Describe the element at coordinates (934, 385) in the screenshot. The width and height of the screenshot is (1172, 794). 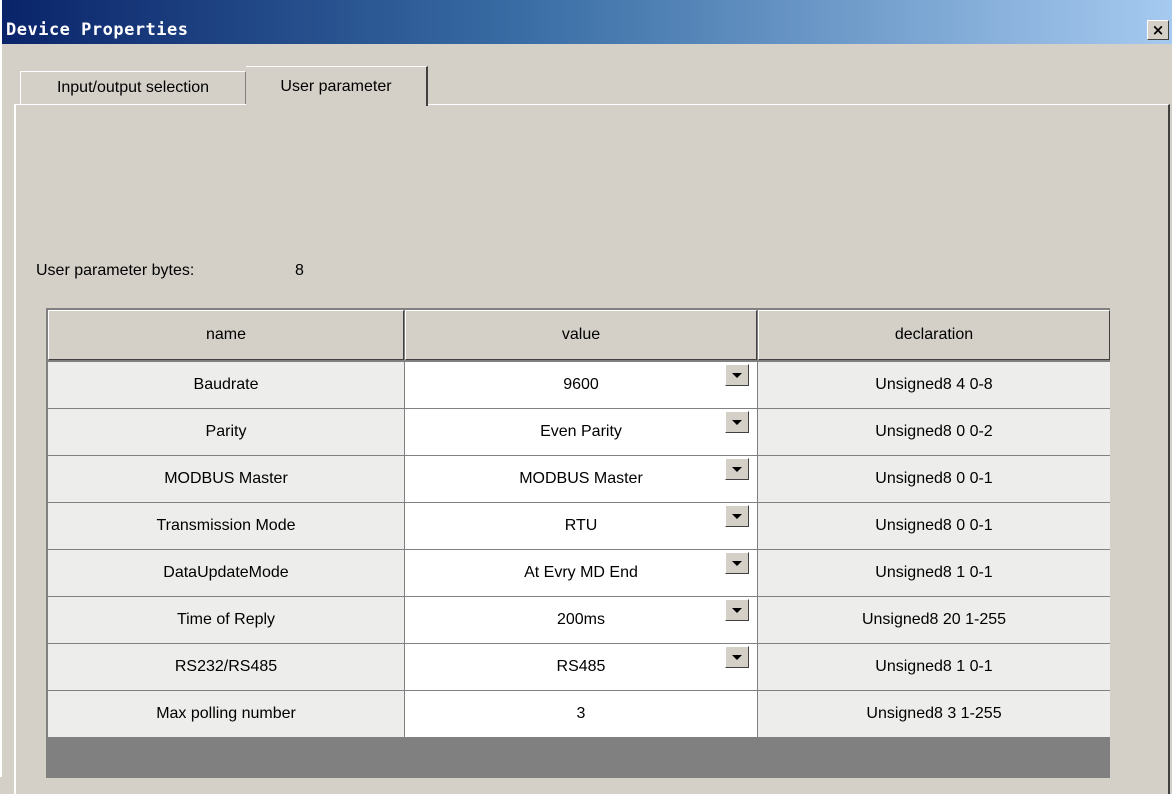
I see `param-declaration-cell: Unsigned8 4 0-8` at that location.